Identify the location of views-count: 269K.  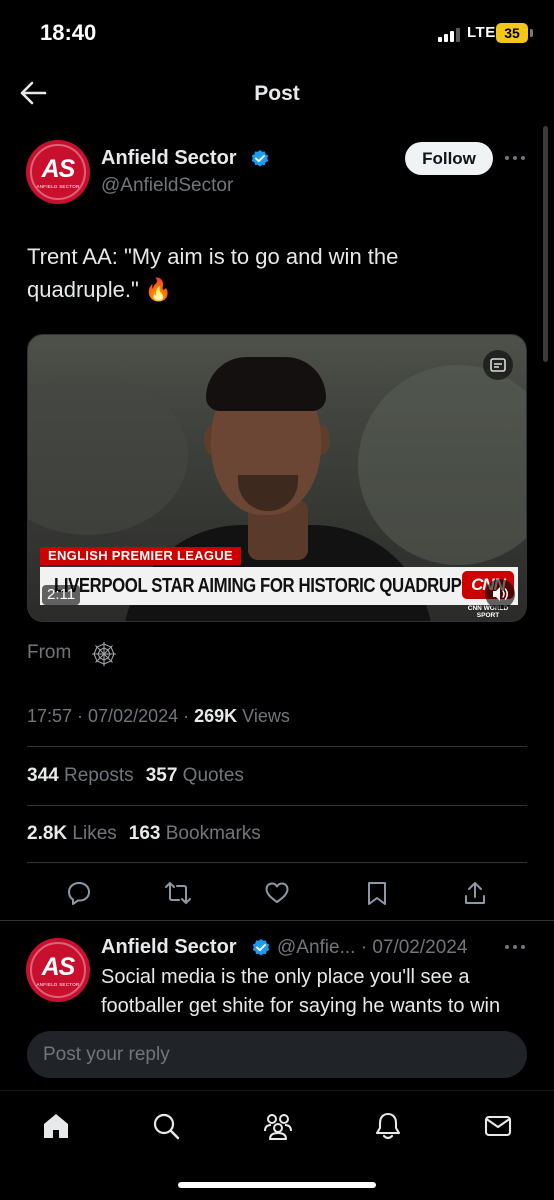
(216, 716).